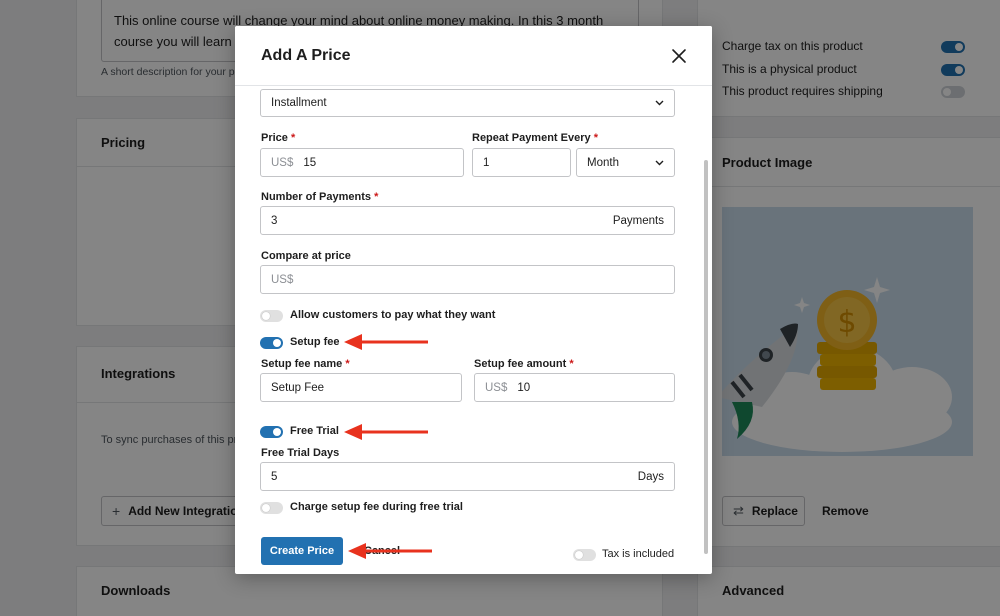  I want to click on tax-included-label: Tax is included, so click(638, 554).